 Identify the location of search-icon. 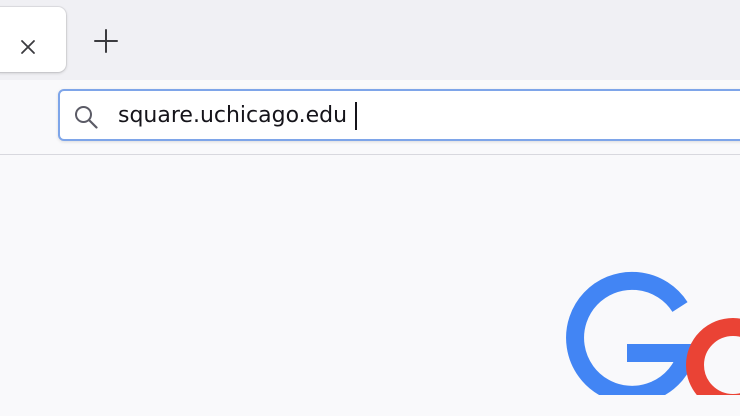
(86, 117).